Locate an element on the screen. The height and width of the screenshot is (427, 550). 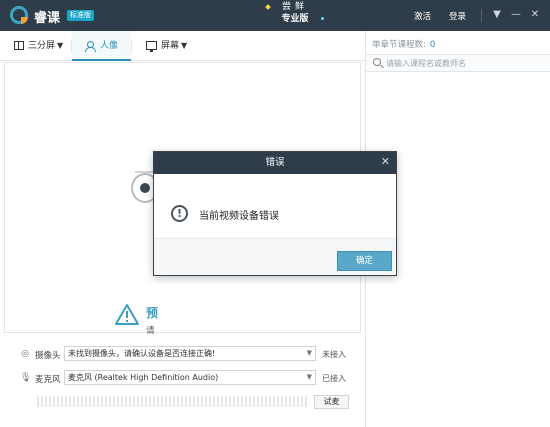
microphone-icon: 🎙 is located at coordinates (26, 378).